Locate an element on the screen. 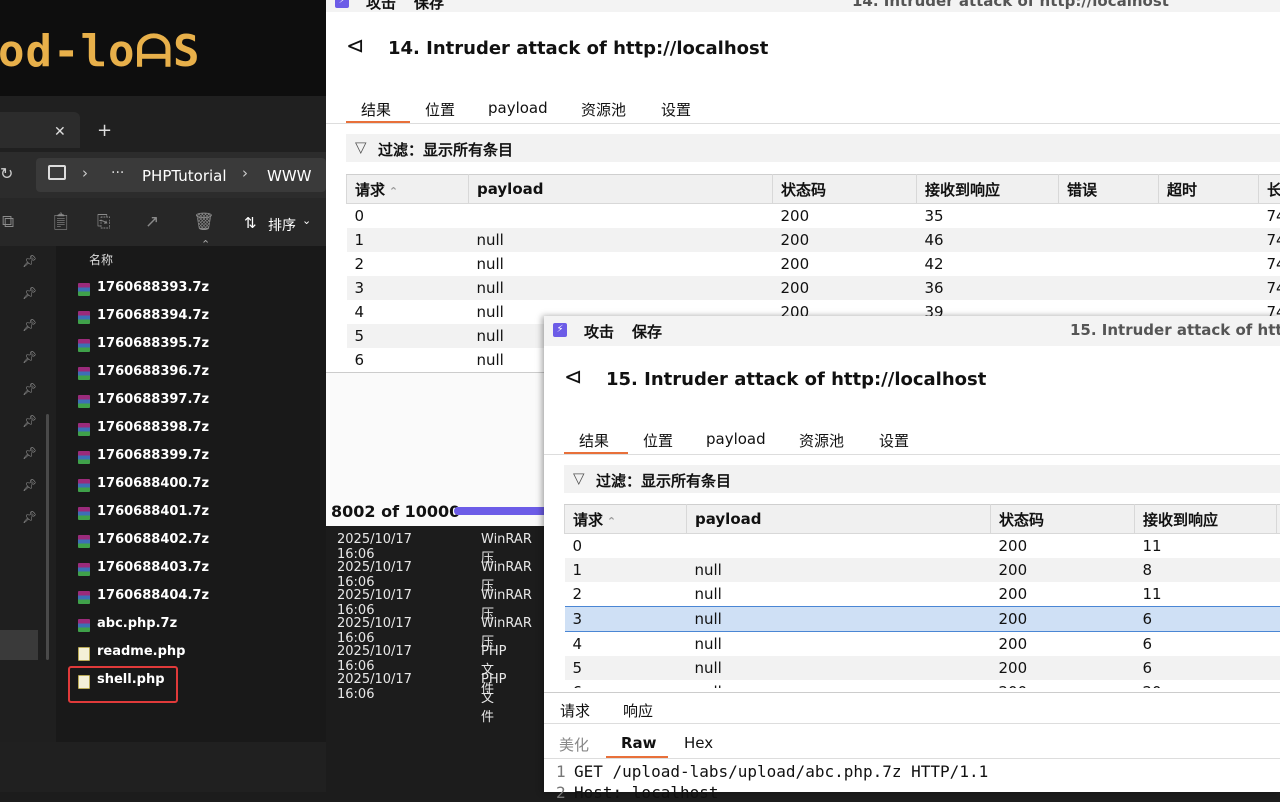  close-tab-icon: ✕ is located at coordinates (60, 132).